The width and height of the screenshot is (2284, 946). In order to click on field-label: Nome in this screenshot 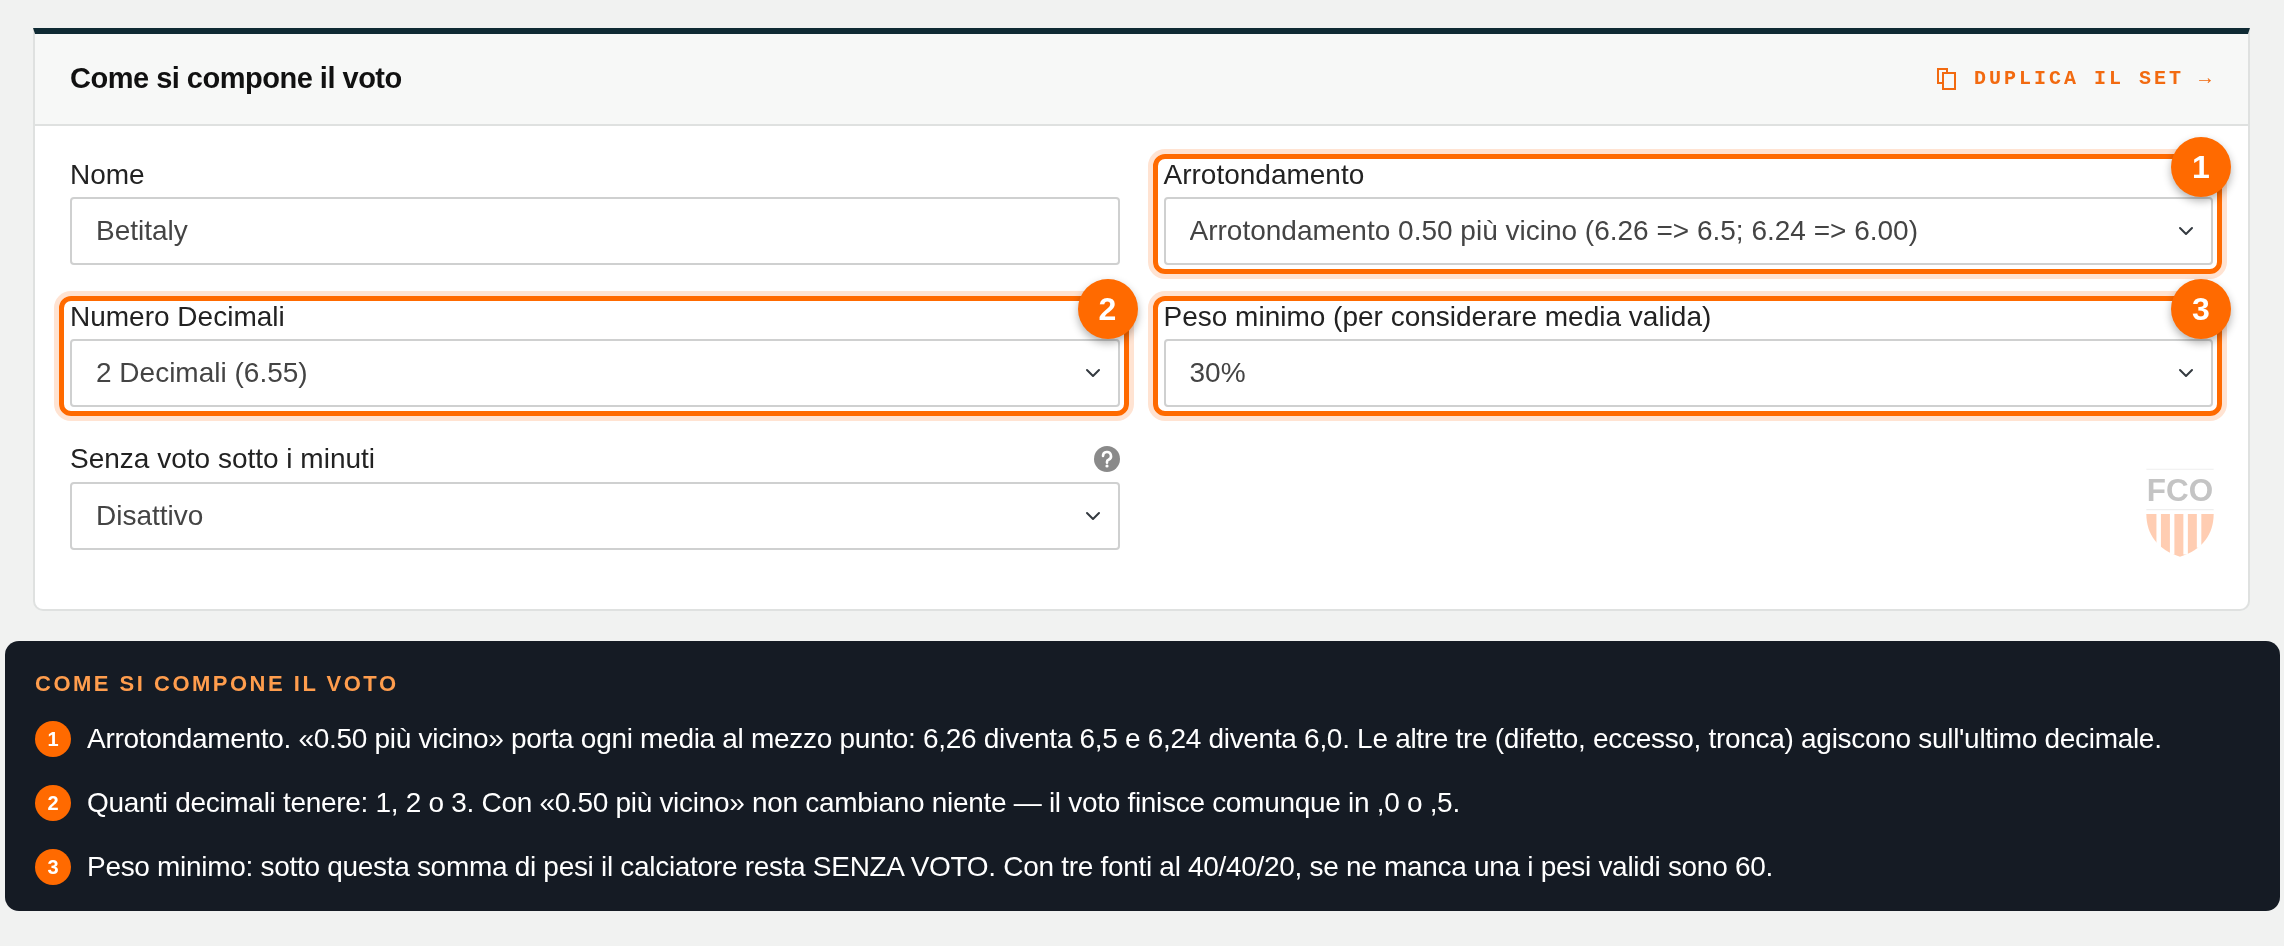, I will do `click(107, 175)`.